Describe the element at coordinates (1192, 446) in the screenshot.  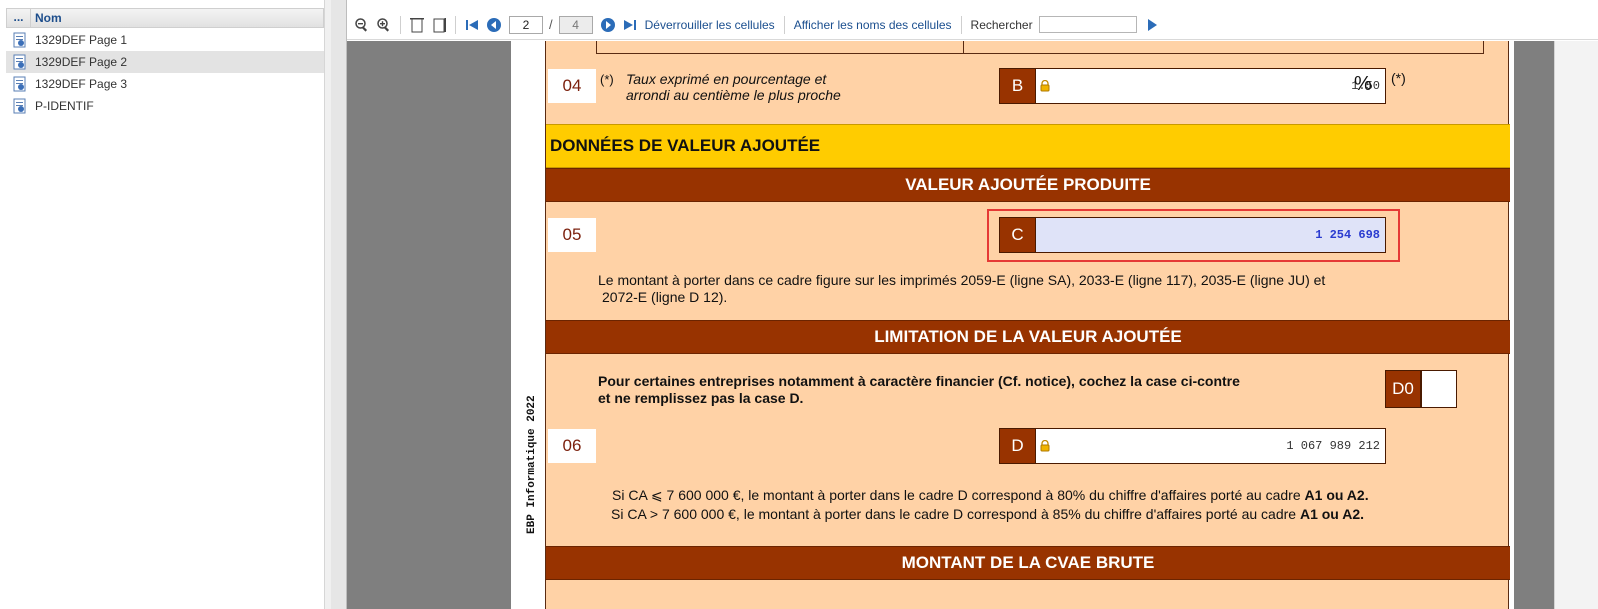
I see `field-d: D 1 067 989 212` at that location.